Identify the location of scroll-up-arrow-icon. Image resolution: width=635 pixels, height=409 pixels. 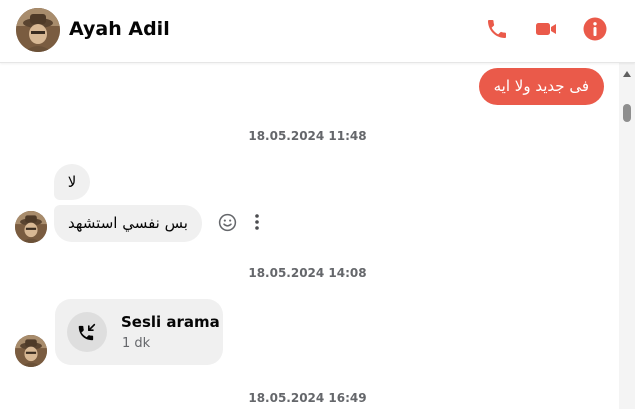
(627, 74).